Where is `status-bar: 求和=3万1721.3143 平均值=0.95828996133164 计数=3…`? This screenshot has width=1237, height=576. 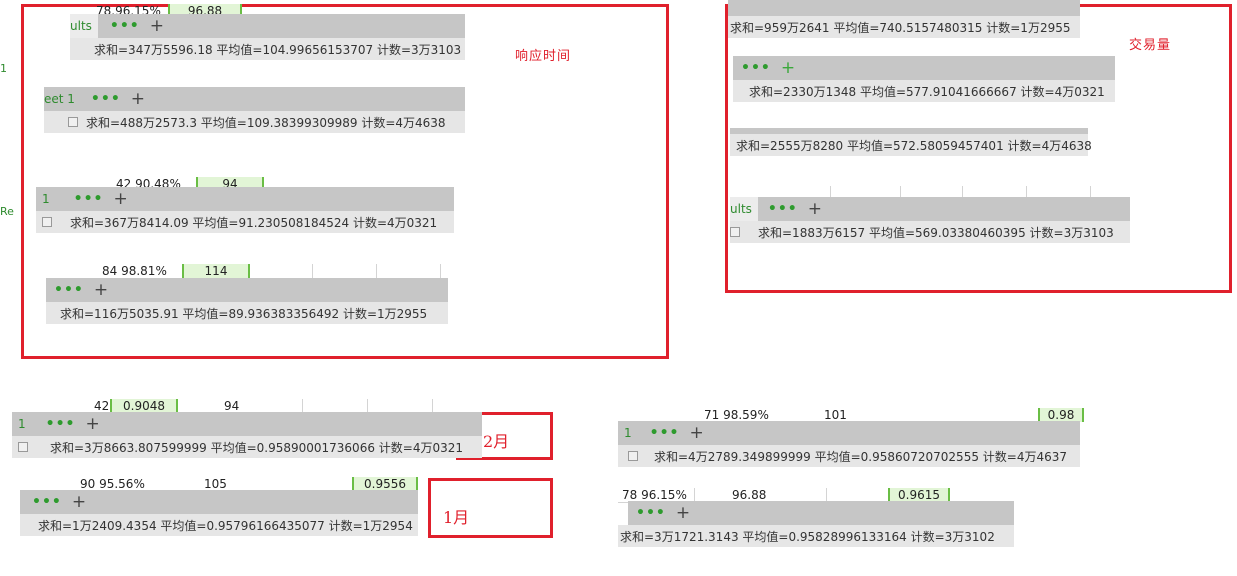
status-bar: 求和=3万1721.3143 平均值=0.95828996133164 计数=3… is located at coordinates (816, 536).